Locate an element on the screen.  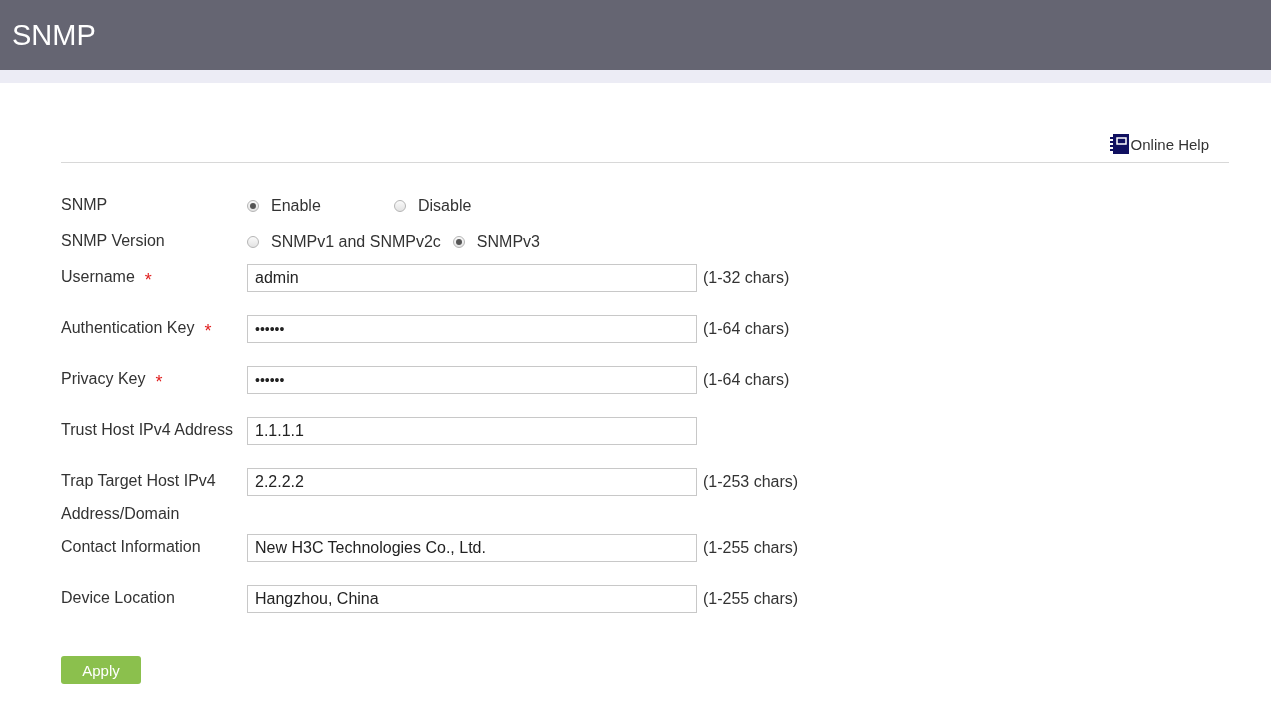
radio-label: Enable is located at coordinates (296, 206).